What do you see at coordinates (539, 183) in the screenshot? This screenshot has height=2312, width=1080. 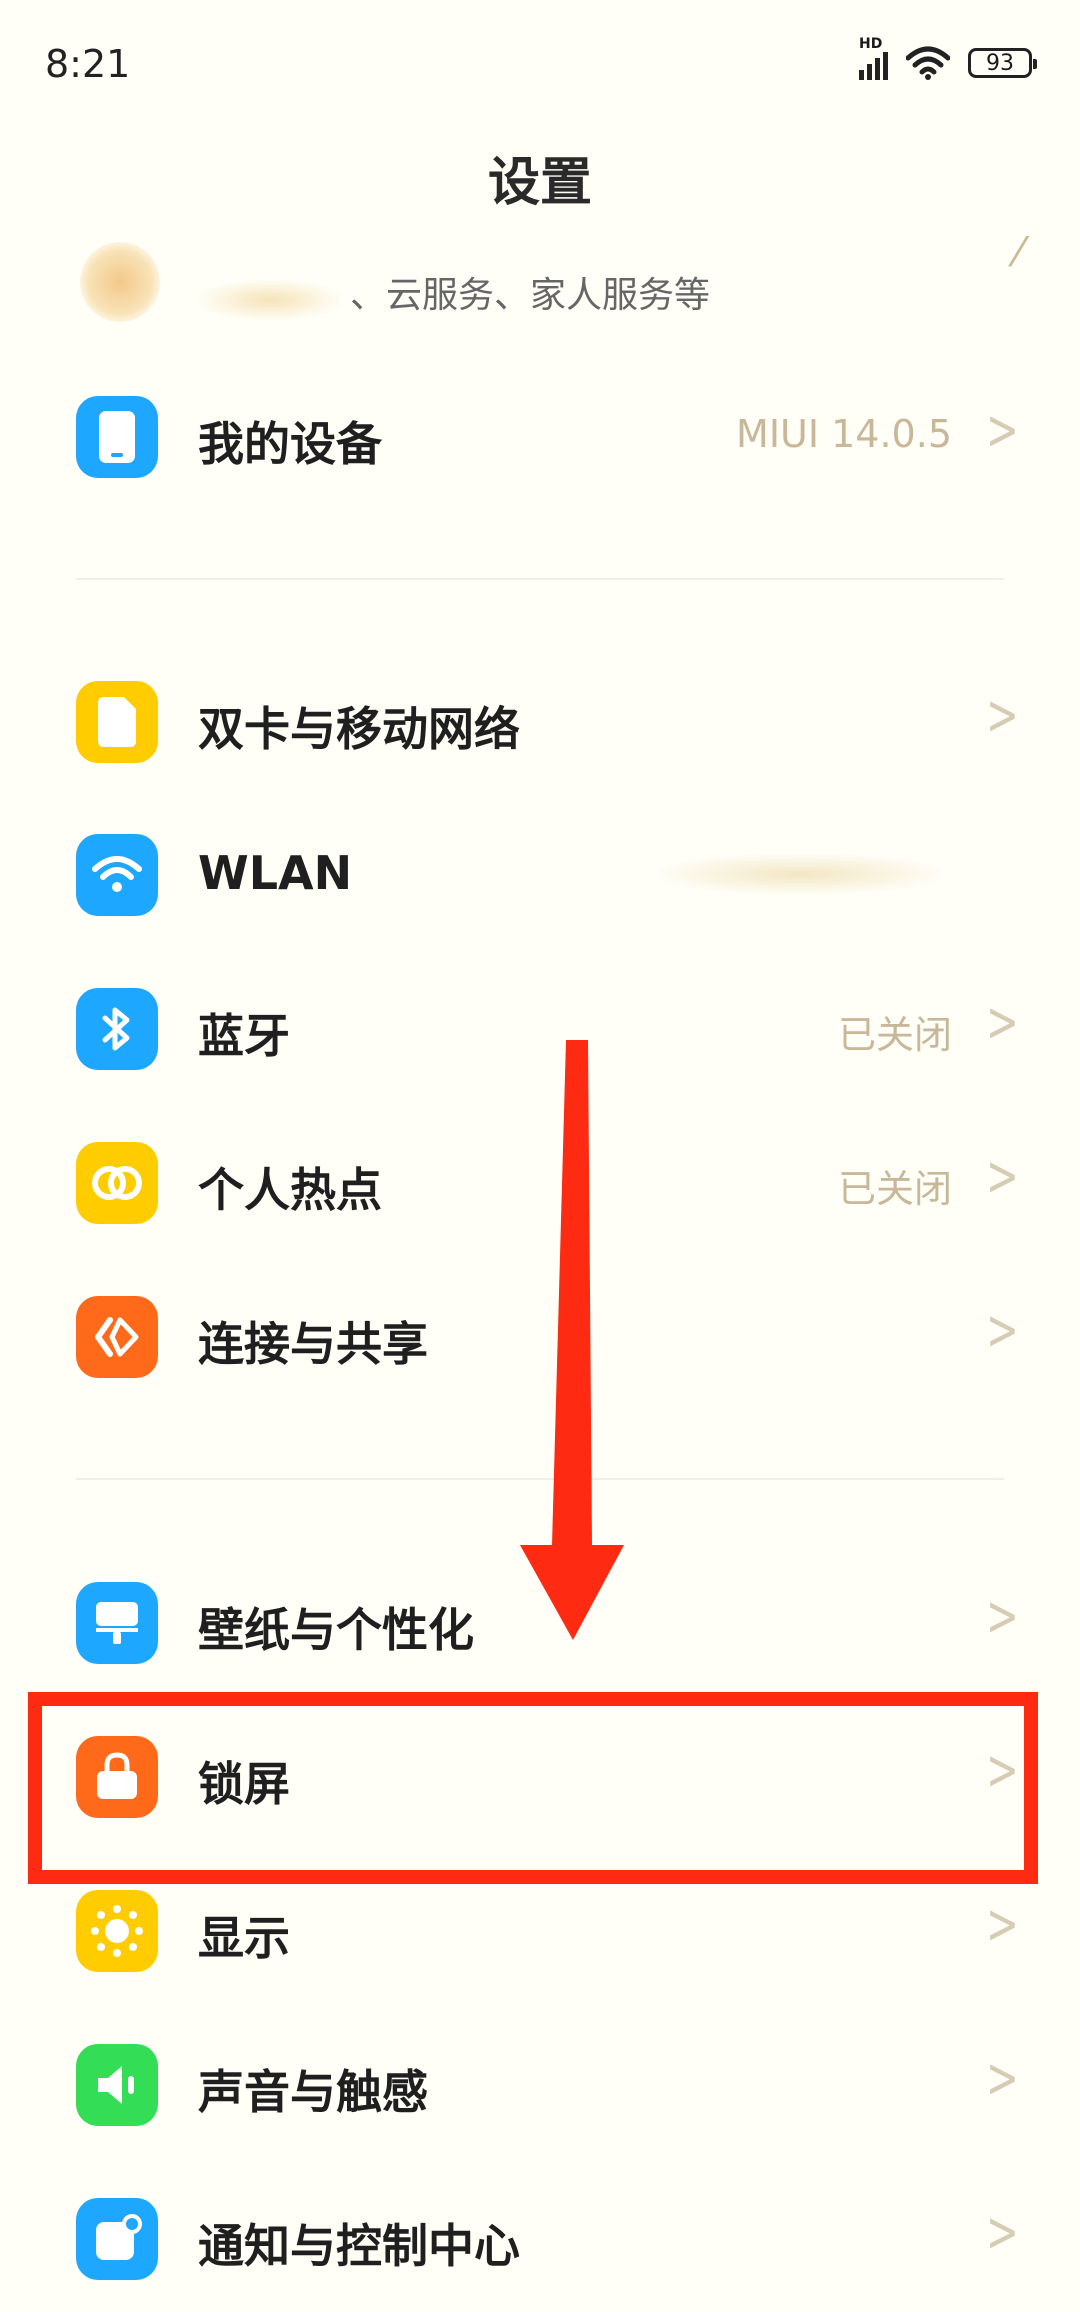 I see `page-title: 设置` at bounding box center [539, 183].